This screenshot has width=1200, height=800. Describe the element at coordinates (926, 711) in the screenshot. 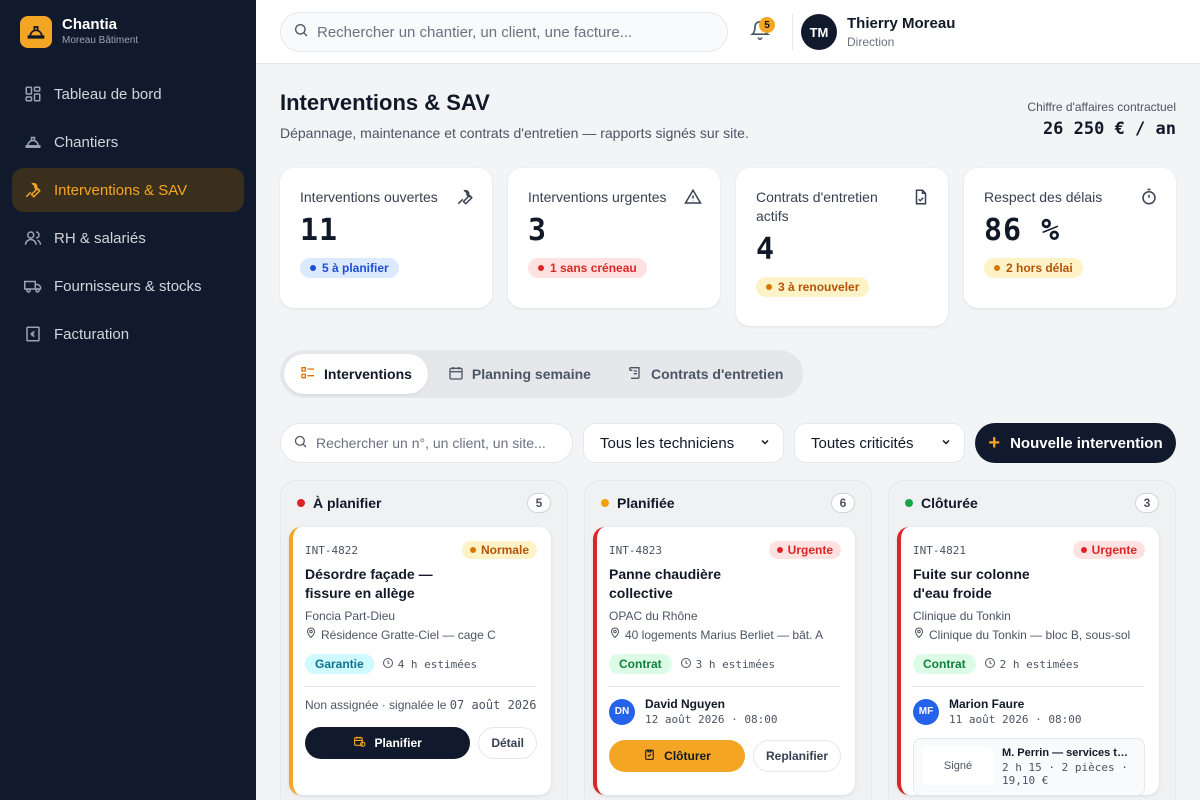

I see `technician-avatar: MF` at that location.